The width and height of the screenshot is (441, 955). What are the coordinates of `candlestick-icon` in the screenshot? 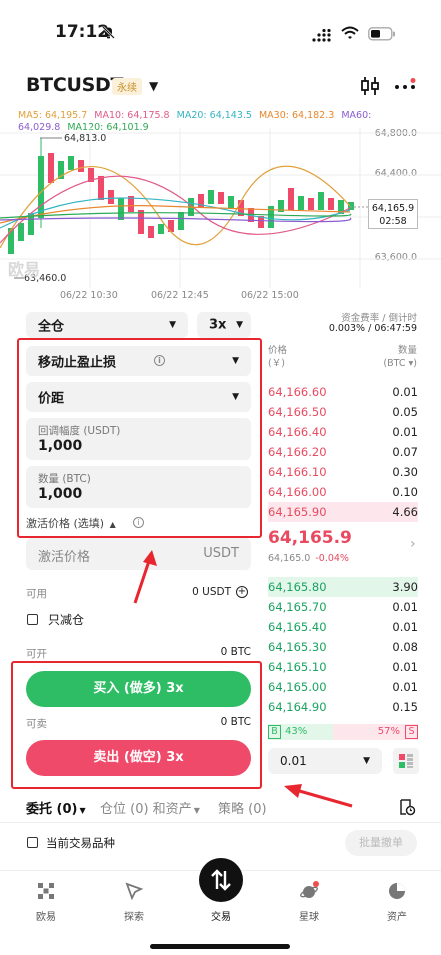 It's located at (370, 88).